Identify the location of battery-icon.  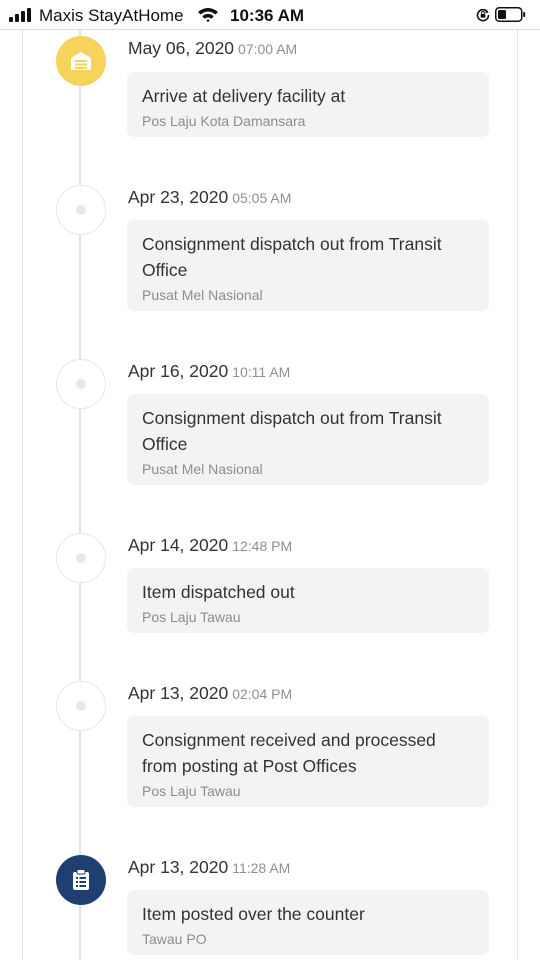
(510, 14).